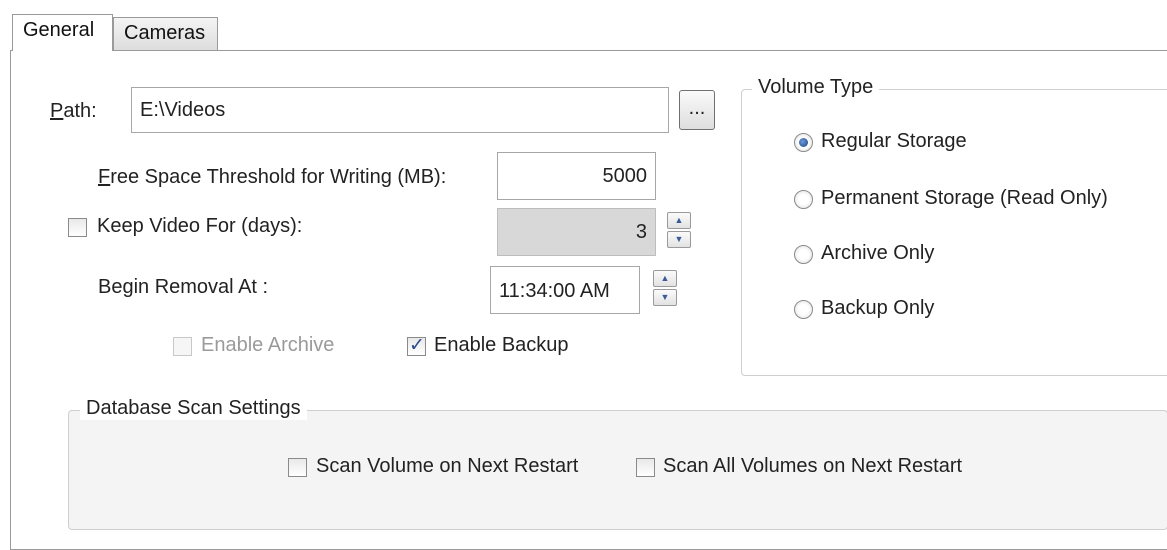 This screenshot has width=1167, height=550. Describe the element at coordinates (576, 232) in the screenshot. I see `keep-video-days-input: 3` at that location.